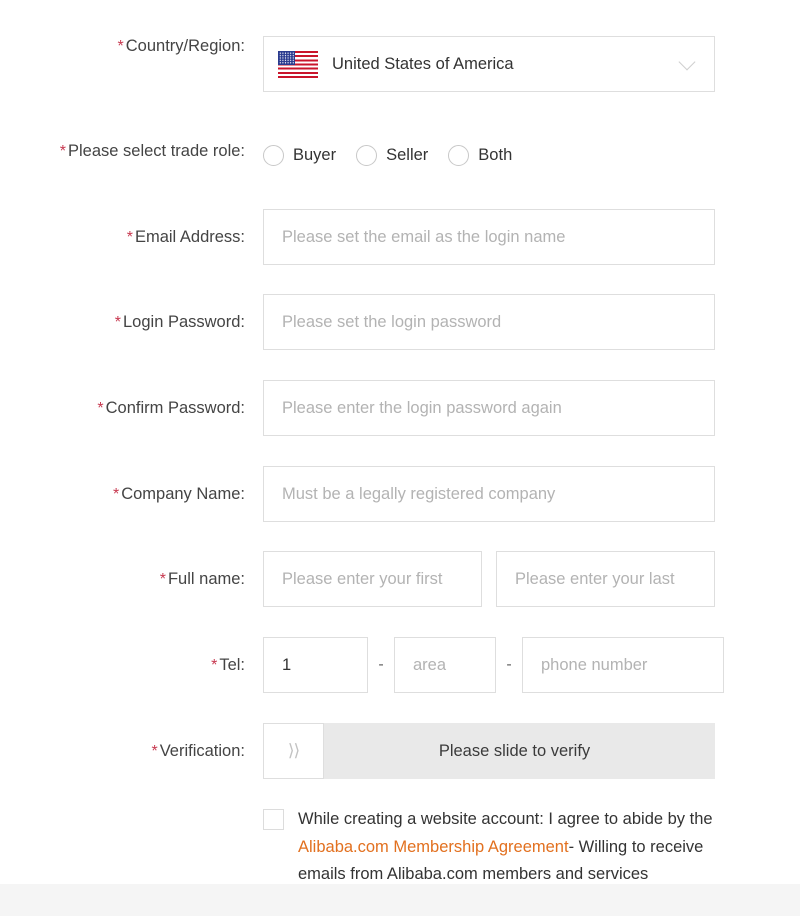 The width and height of the screenshot is (800, 916). Describe the element at coordinates (594, 664) in the screenshot. I see `tel-number-placeholder: phone number` at that location.